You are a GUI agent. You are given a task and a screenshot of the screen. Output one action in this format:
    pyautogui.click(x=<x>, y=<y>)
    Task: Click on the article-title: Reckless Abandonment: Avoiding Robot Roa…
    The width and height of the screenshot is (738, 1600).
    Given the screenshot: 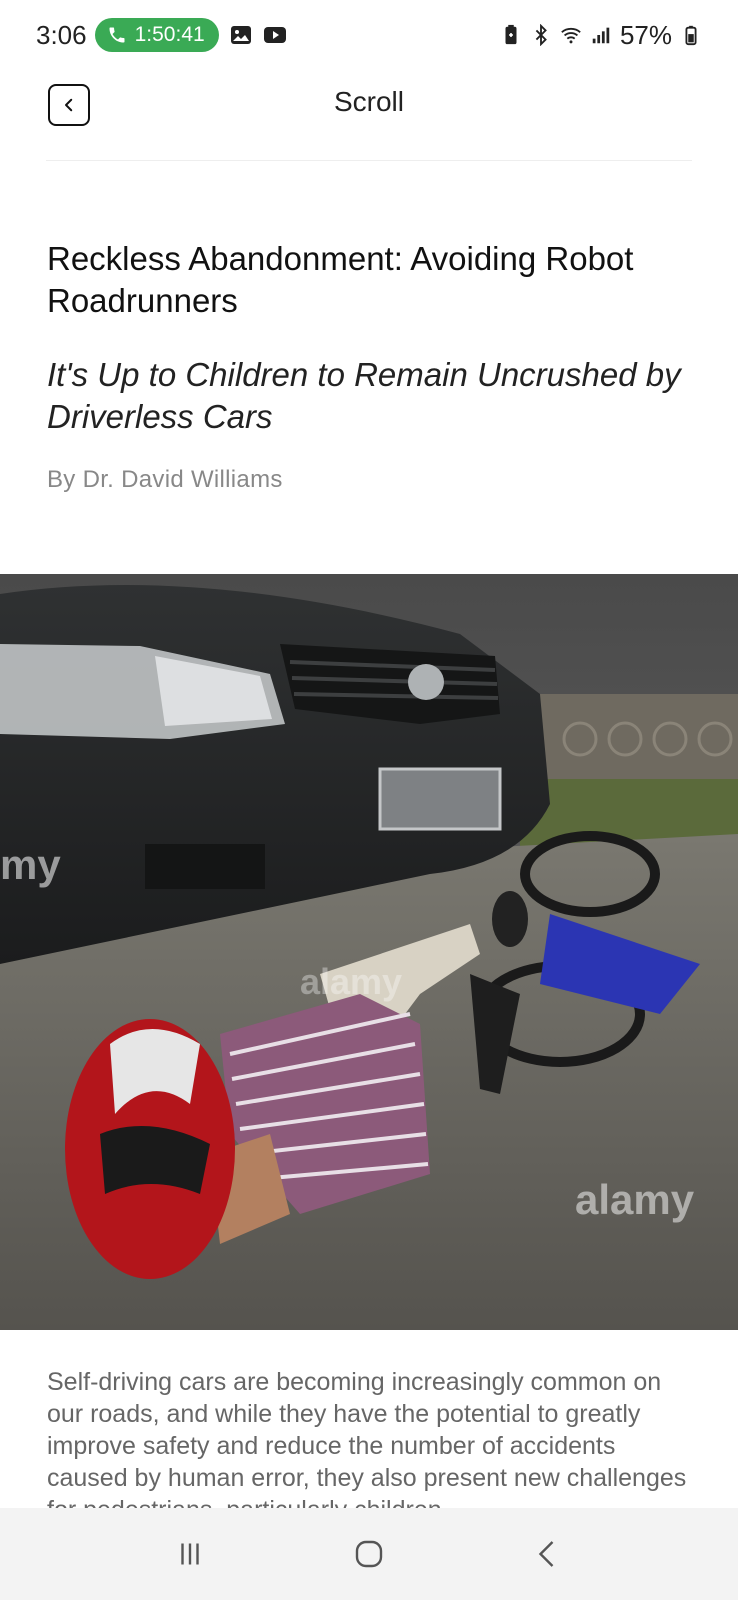 What is the action you would take?
    pyautogui.click(x=340, y=279)
    